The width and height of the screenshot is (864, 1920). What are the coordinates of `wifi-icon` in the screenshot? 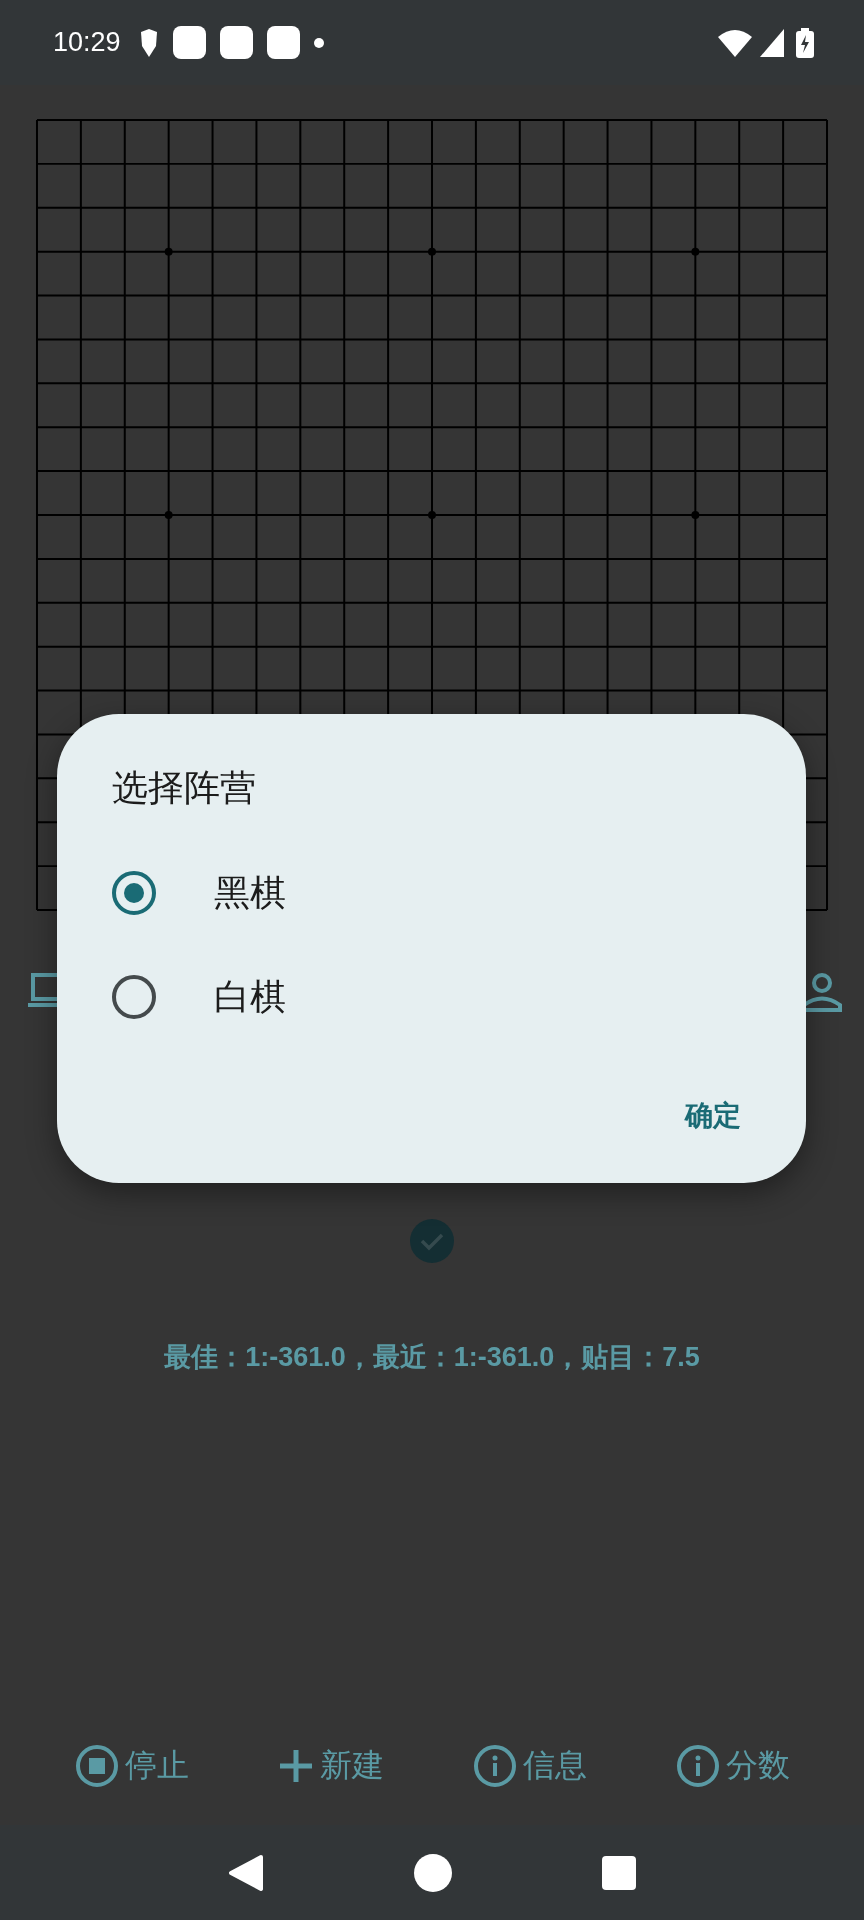 It's located at (735, 42).